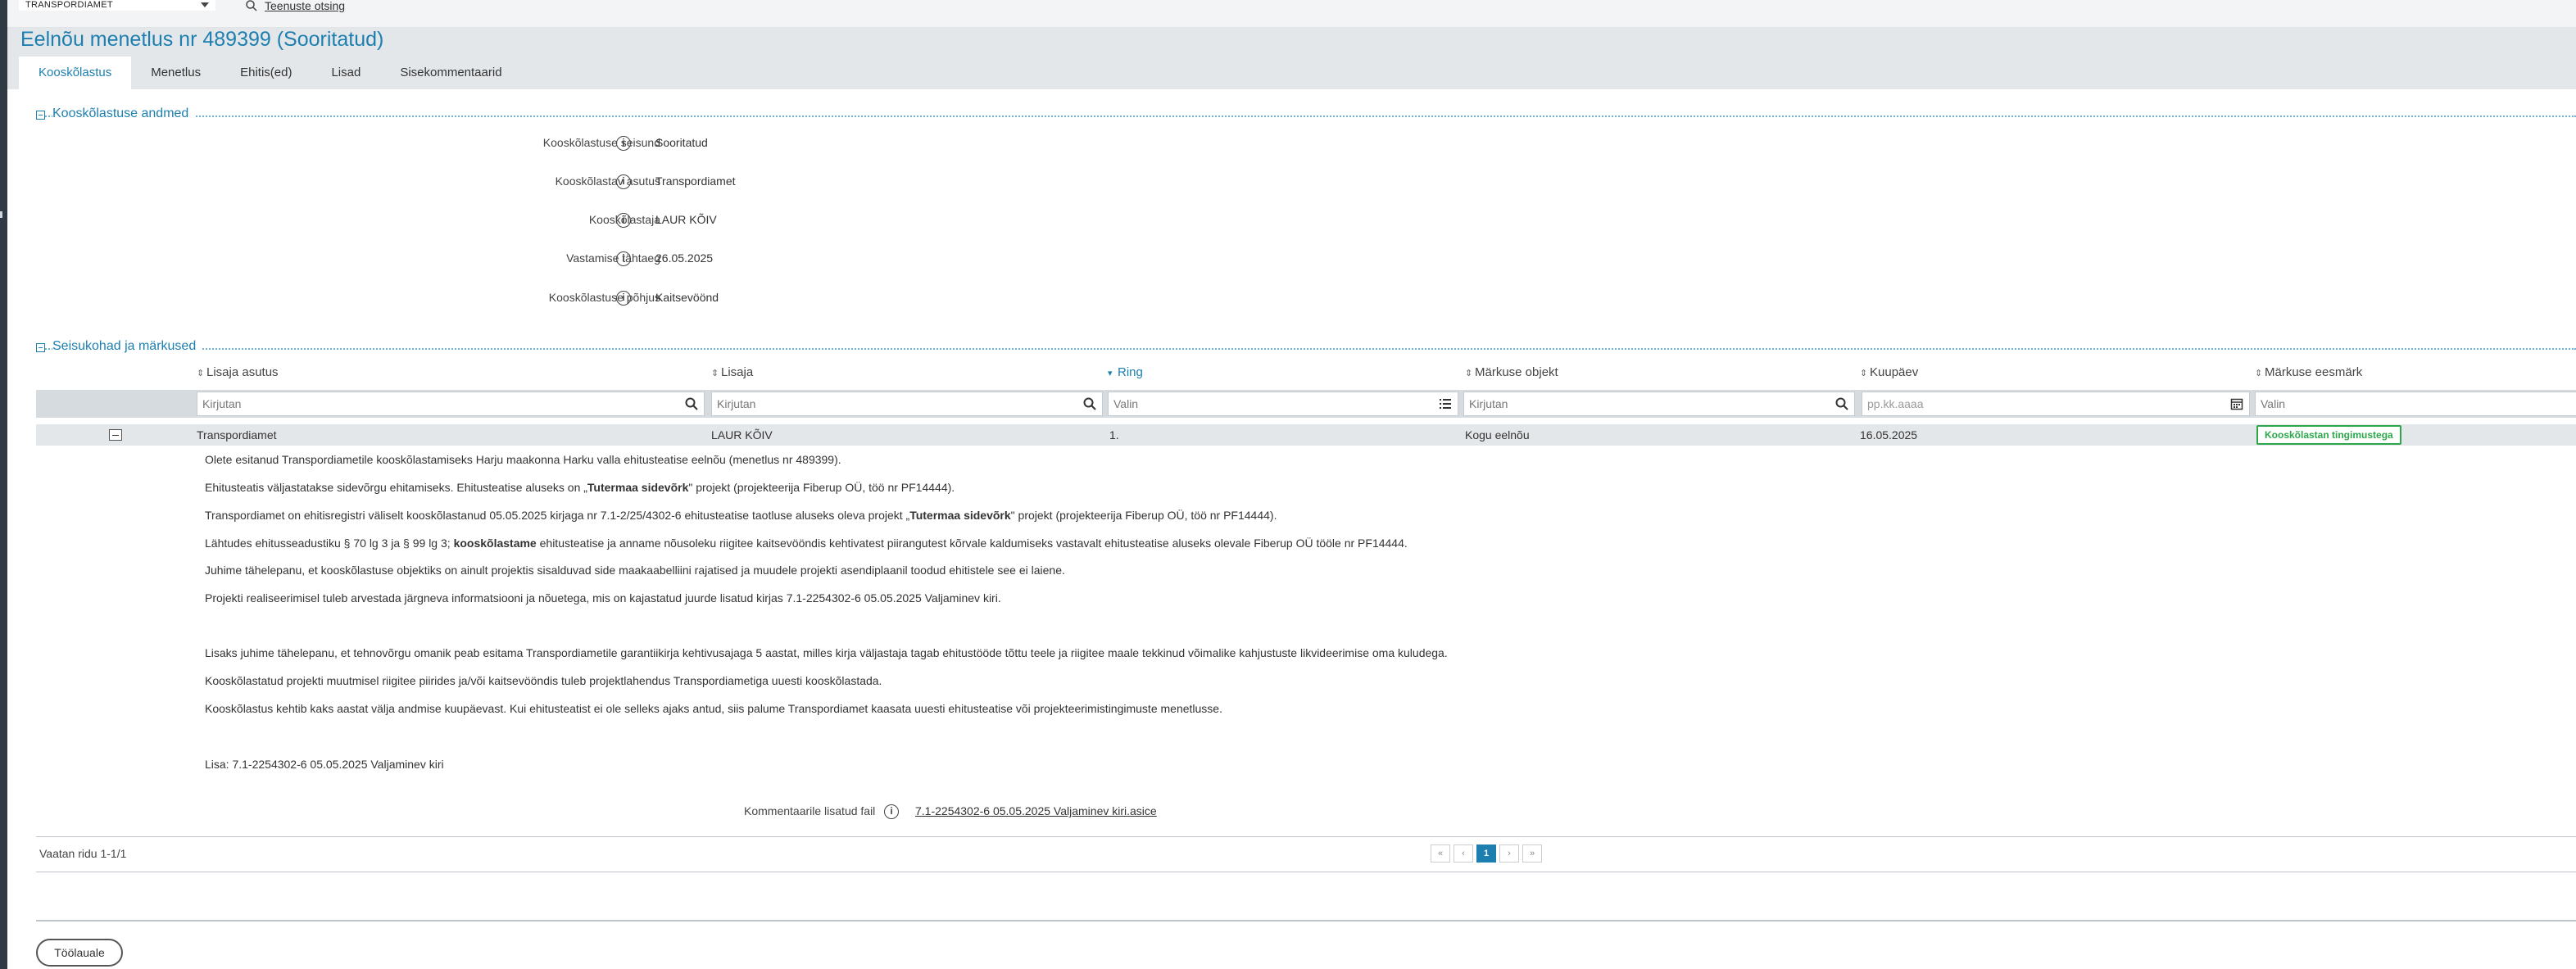 The width and height of the screenshot is (2576, 969). What do you see at coordinates (742, 435) in the screenshot?
I see `cell-lisaja: LAUR KÕIV` at bounding box center [742, 435].